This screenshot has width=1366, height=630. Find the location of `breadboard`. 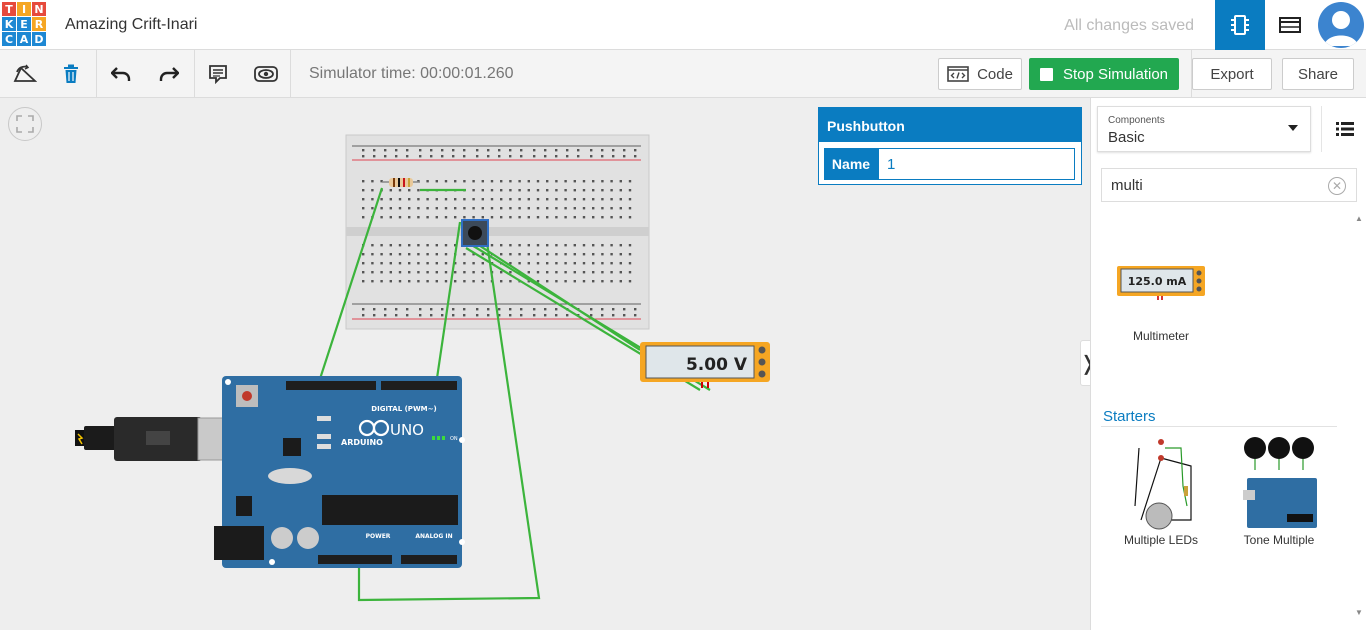

breadboard is located at coordinates (497, 232).